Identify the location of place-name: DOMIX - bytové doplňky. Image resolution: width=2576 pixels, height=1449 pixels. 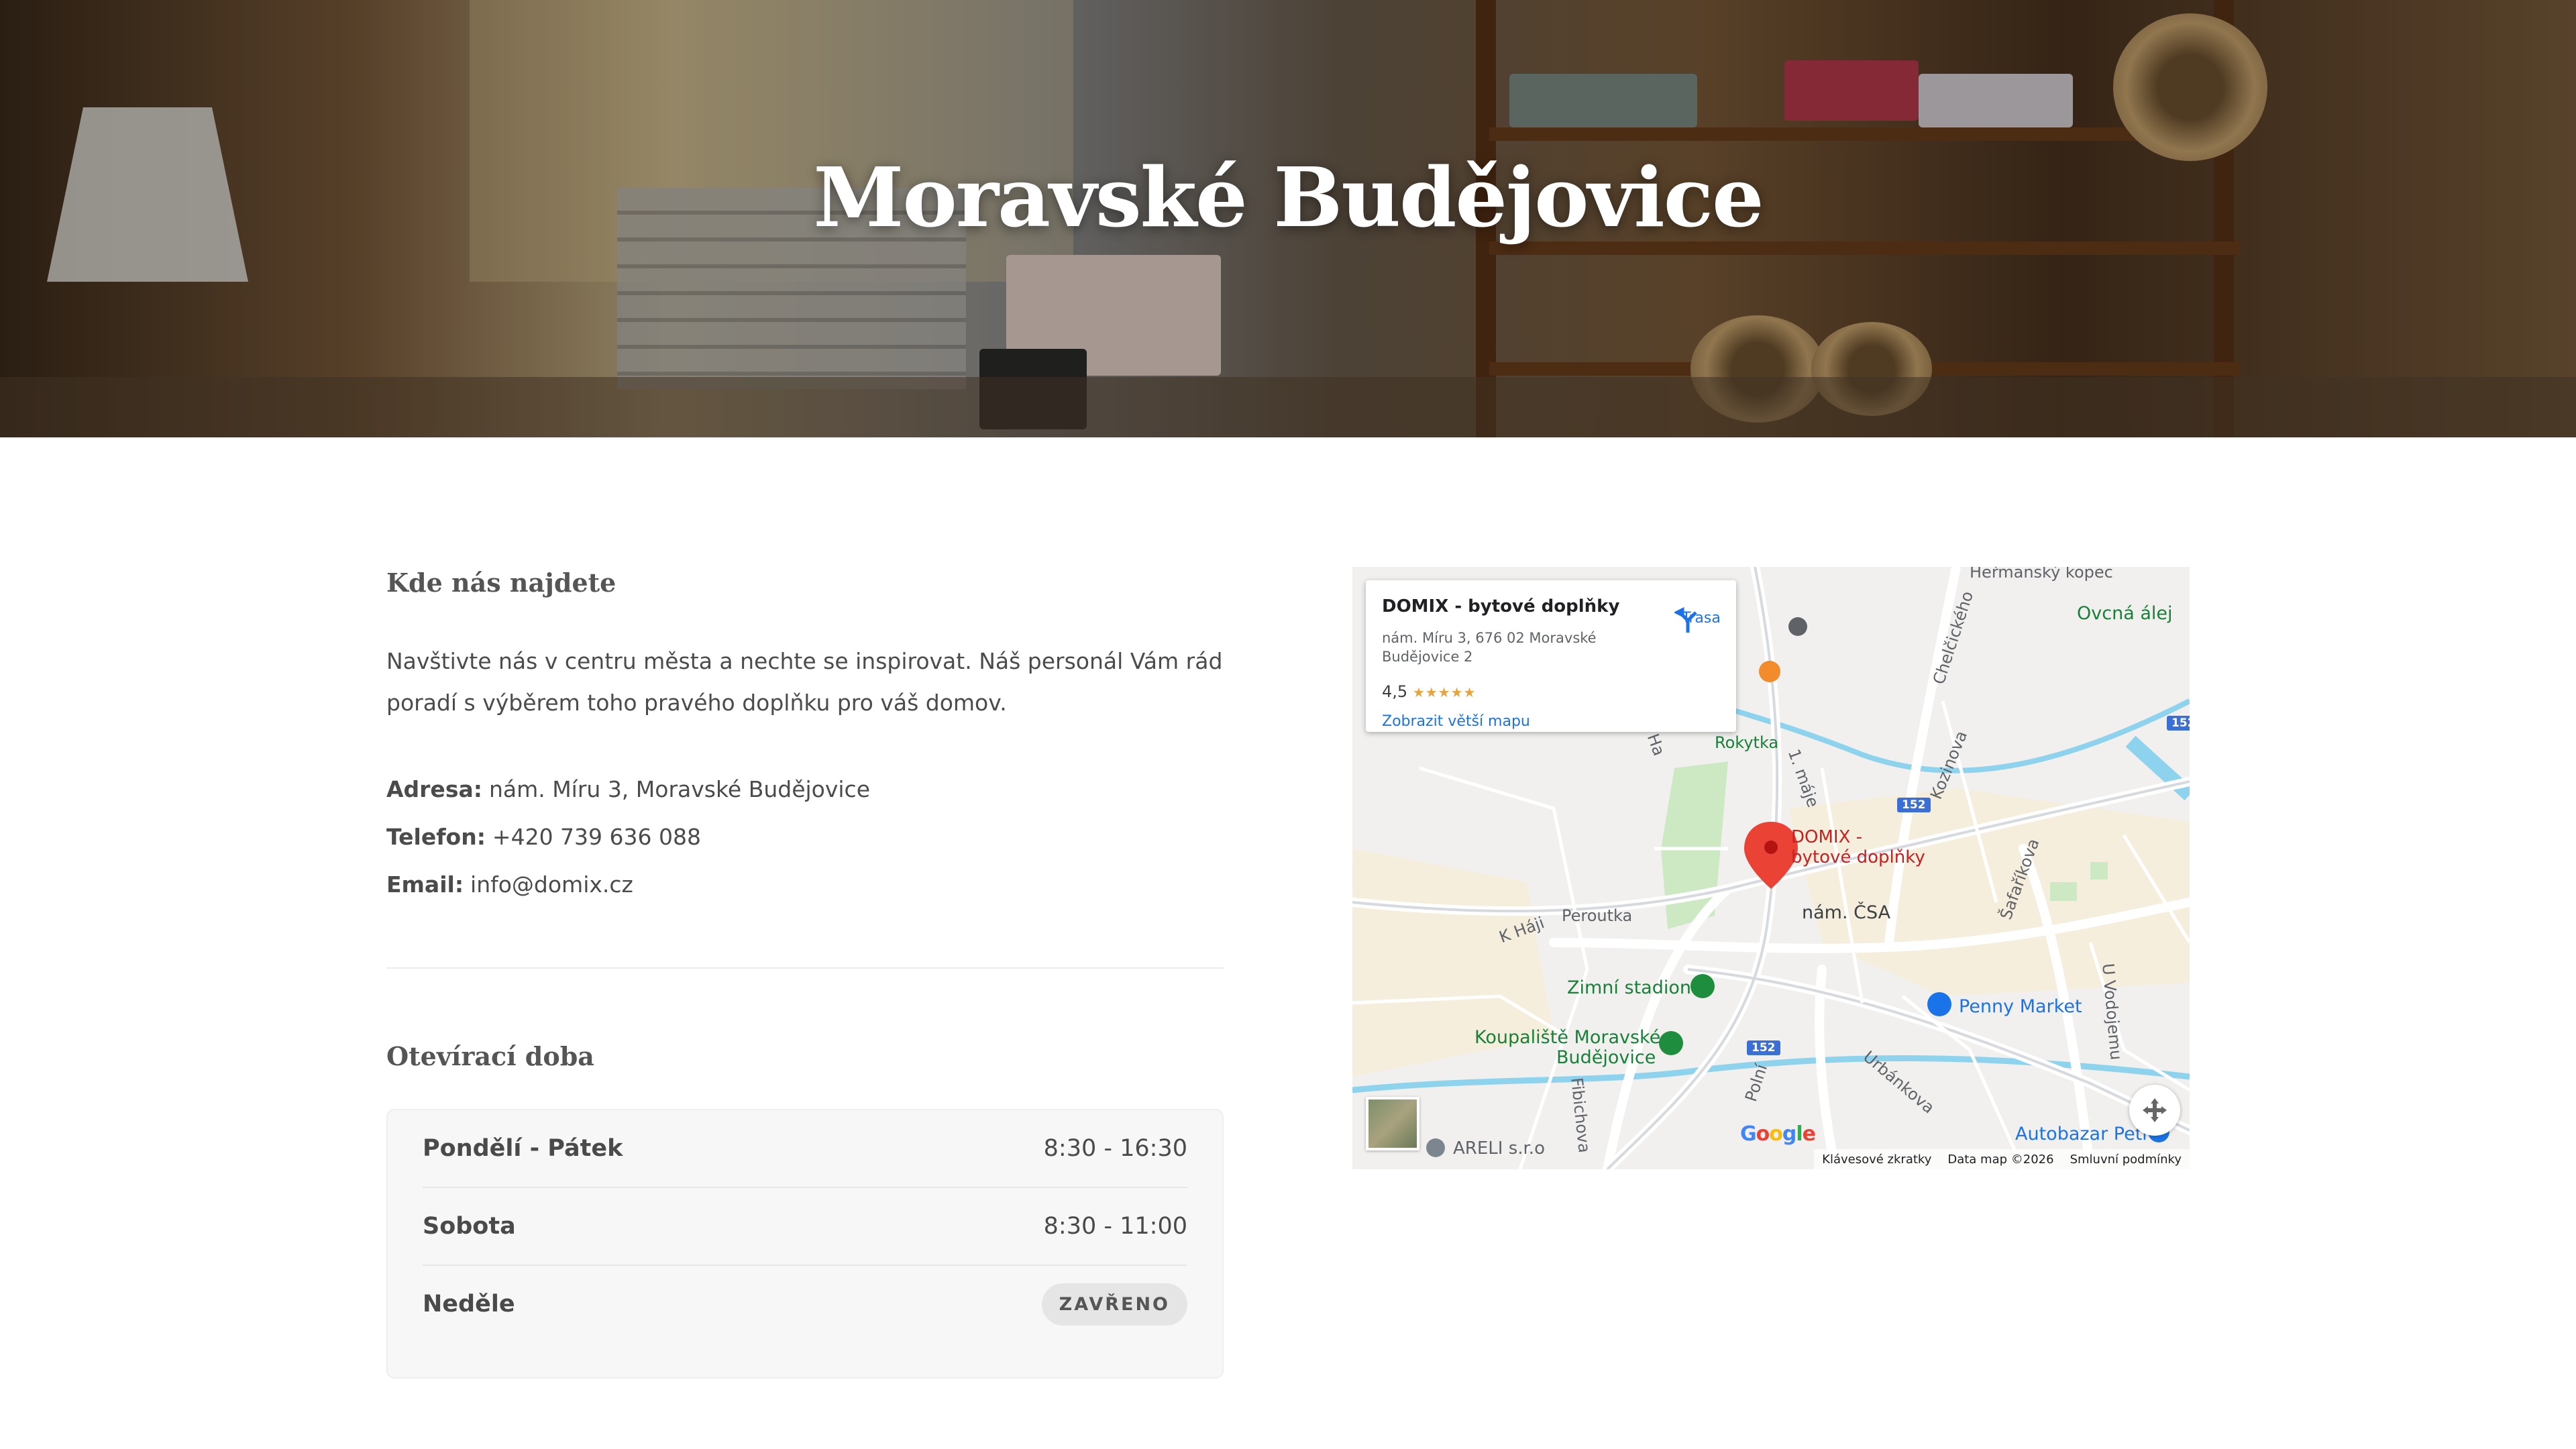
(1501, 606).